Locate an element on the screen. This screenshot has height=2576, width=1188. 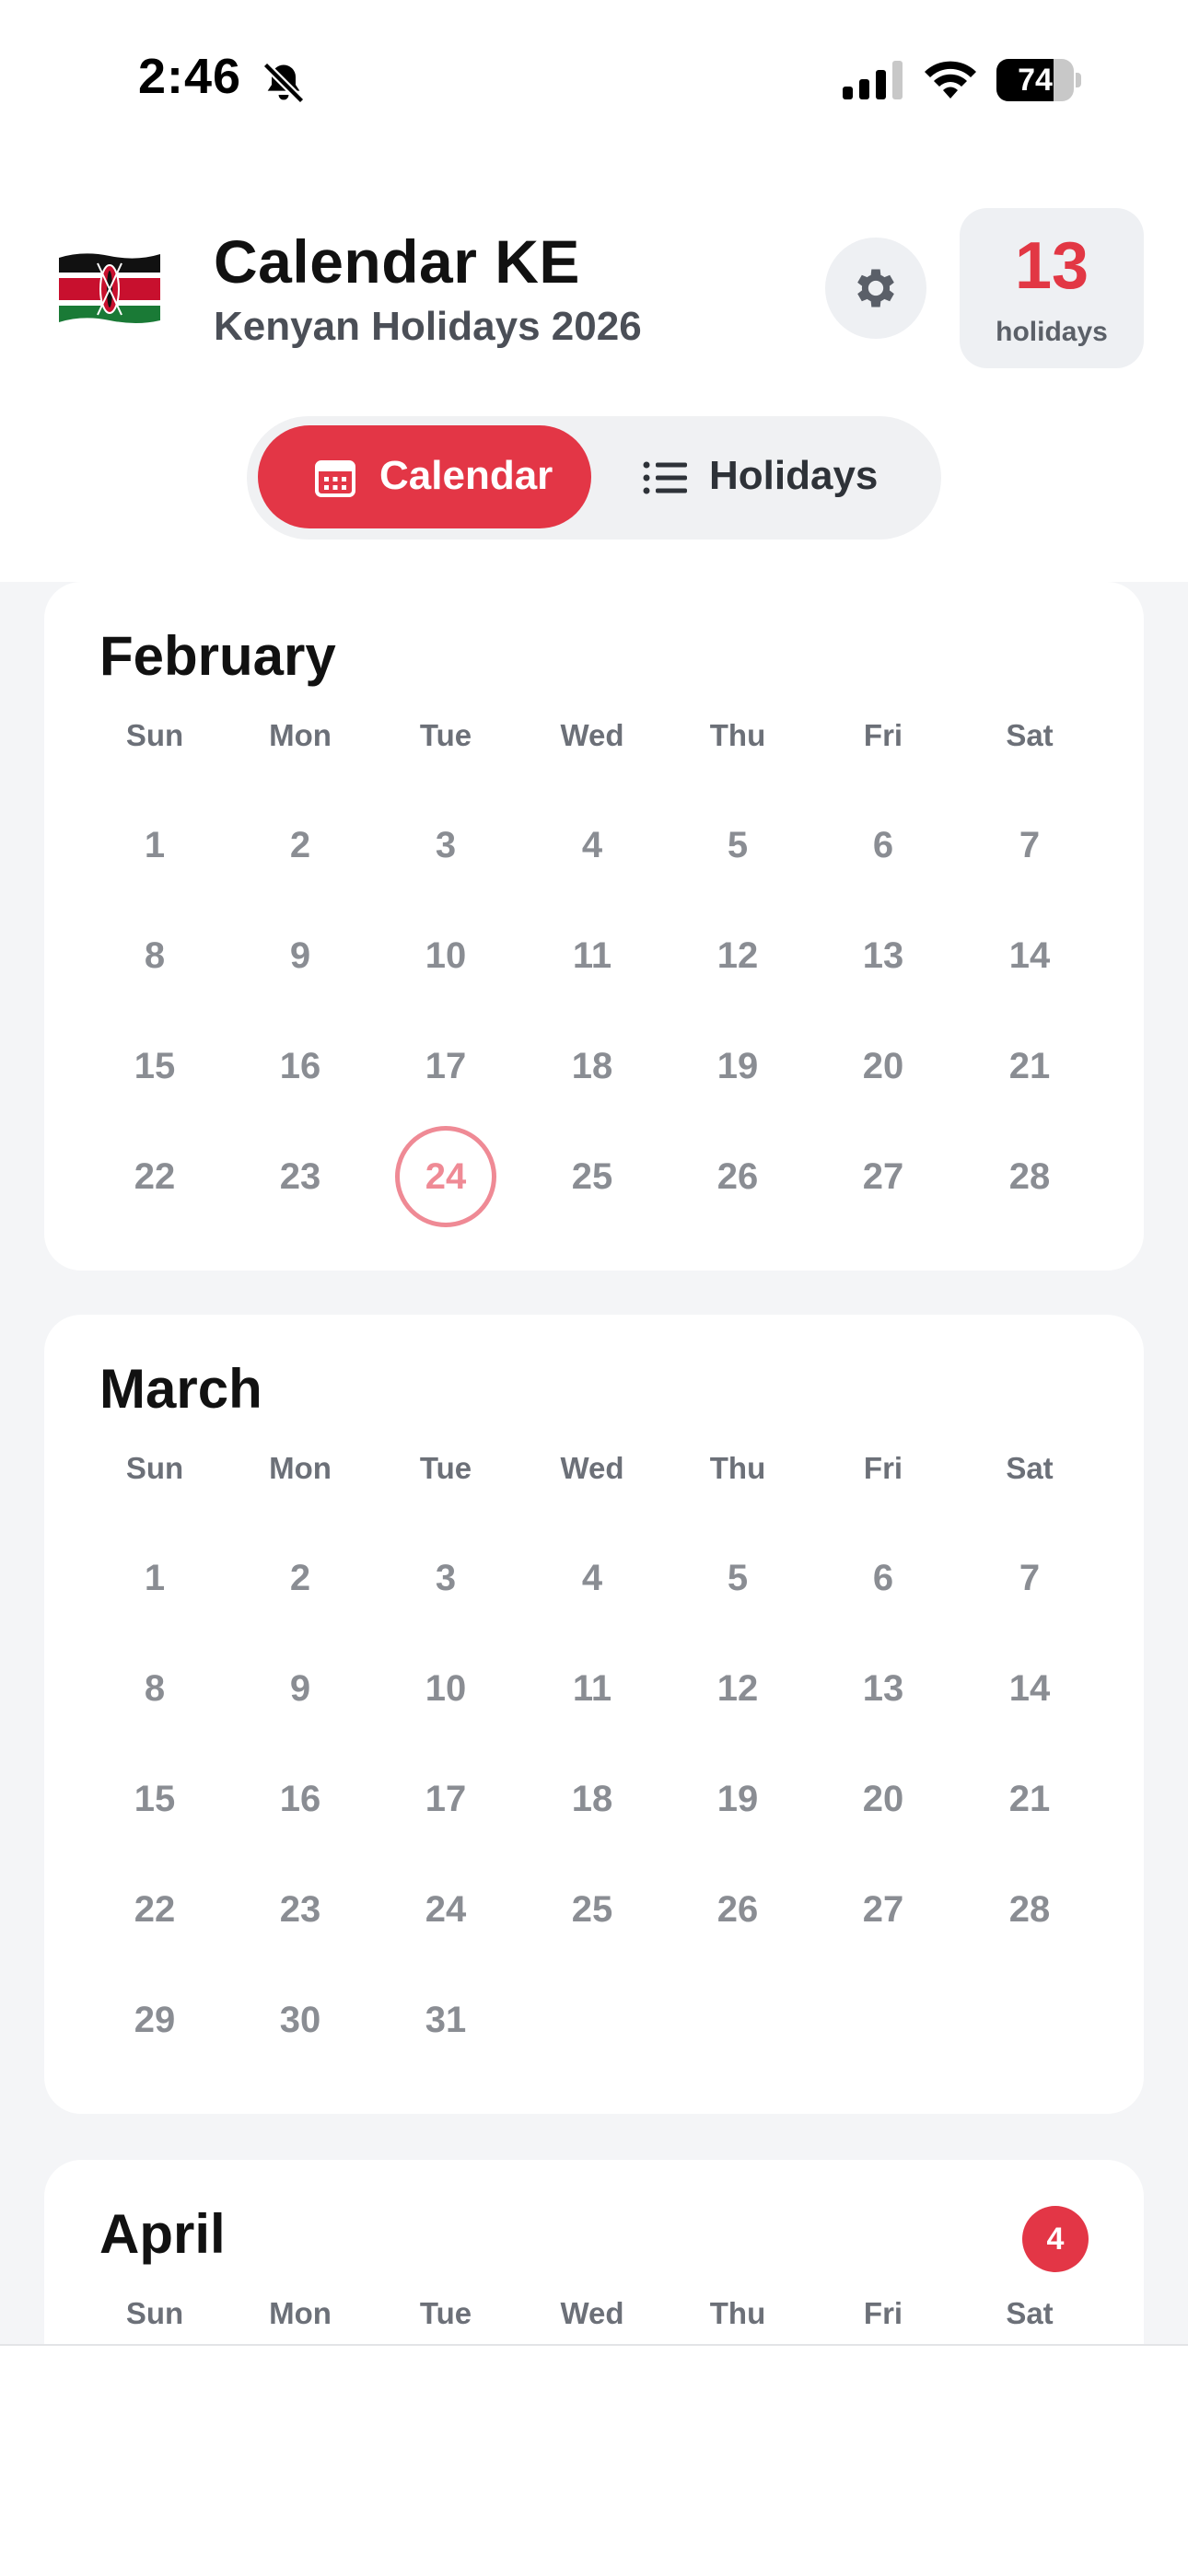
list-icon is located at coordinates (665, 477).